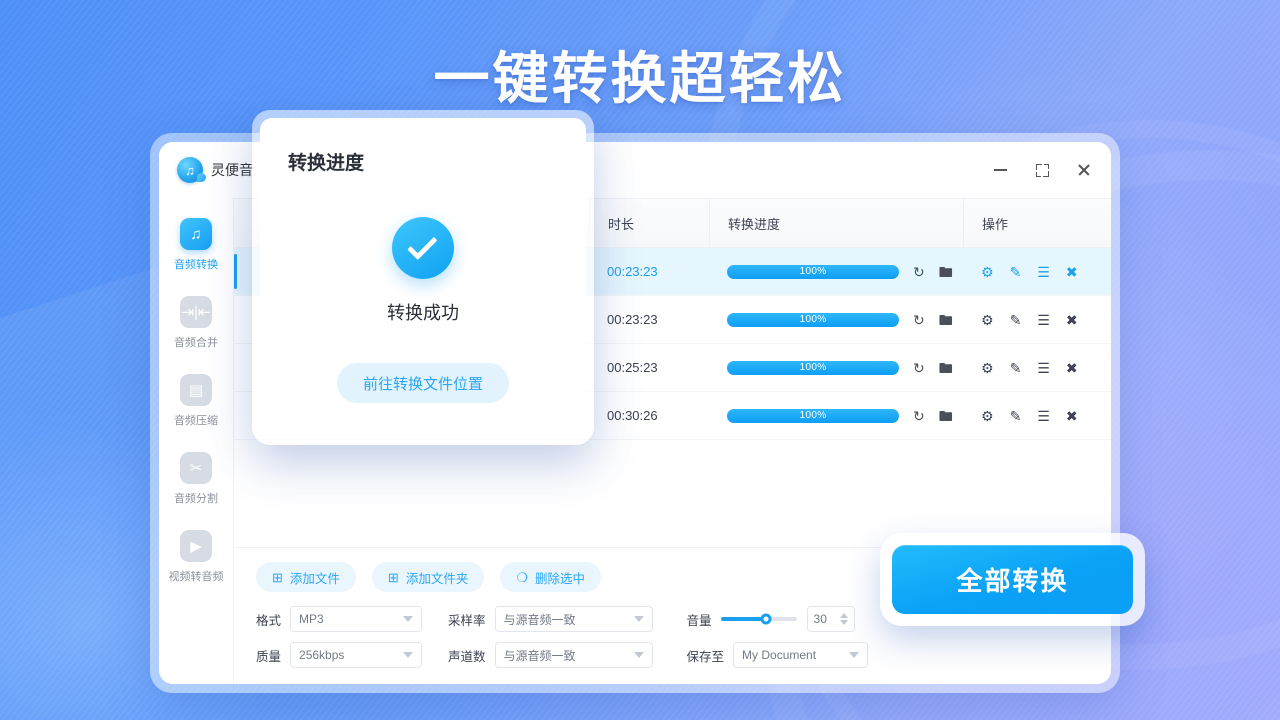 The width and height of the screenshot is (1280, 720). I want to click on conversion-progress-dialog: 转换进度 转换成功 前往转换文件位置, so click(423, 277).